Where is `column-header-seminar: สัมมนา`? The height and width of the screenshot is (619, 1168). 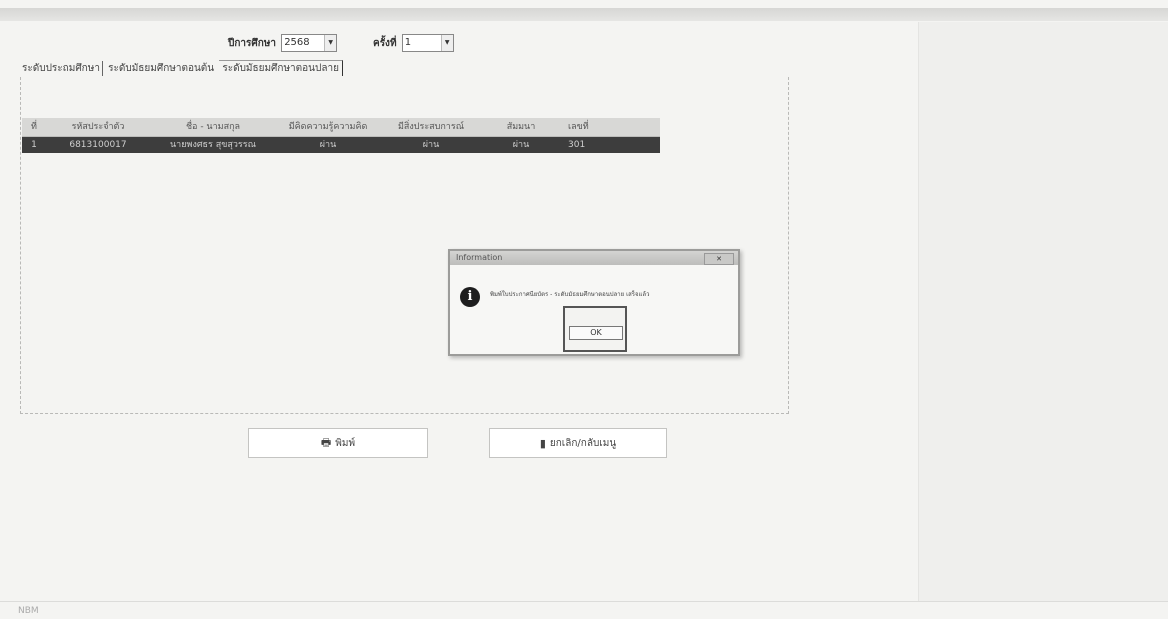
column-header-seminar: สัมมนา is located at coordinates (521, 127).